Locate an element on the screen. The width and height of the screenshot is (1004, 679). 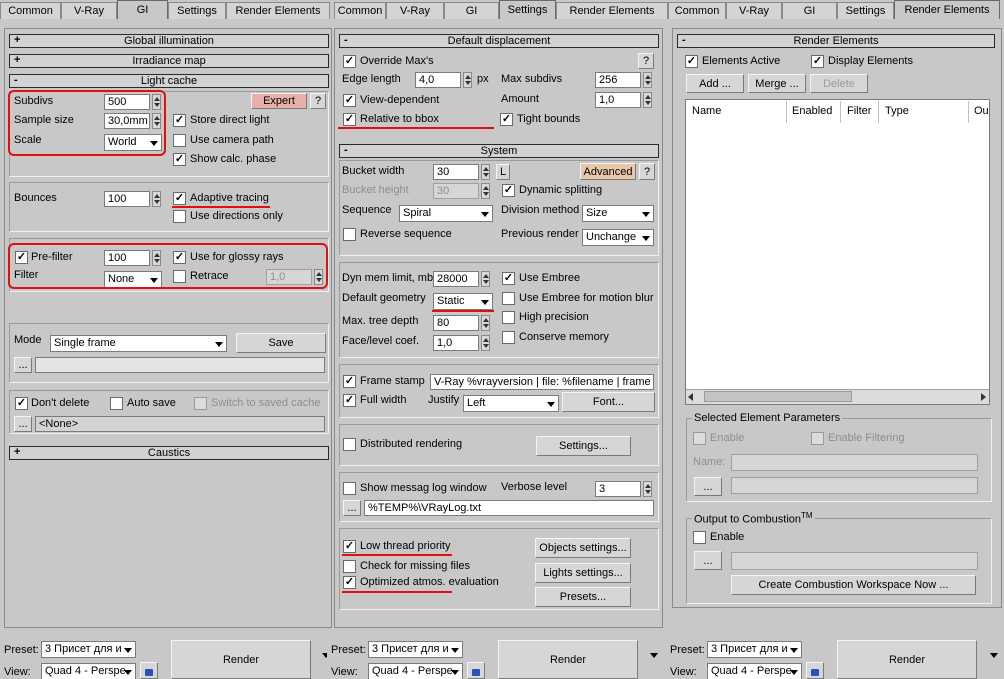
amount-spinner is located at coordinates (647, 100).